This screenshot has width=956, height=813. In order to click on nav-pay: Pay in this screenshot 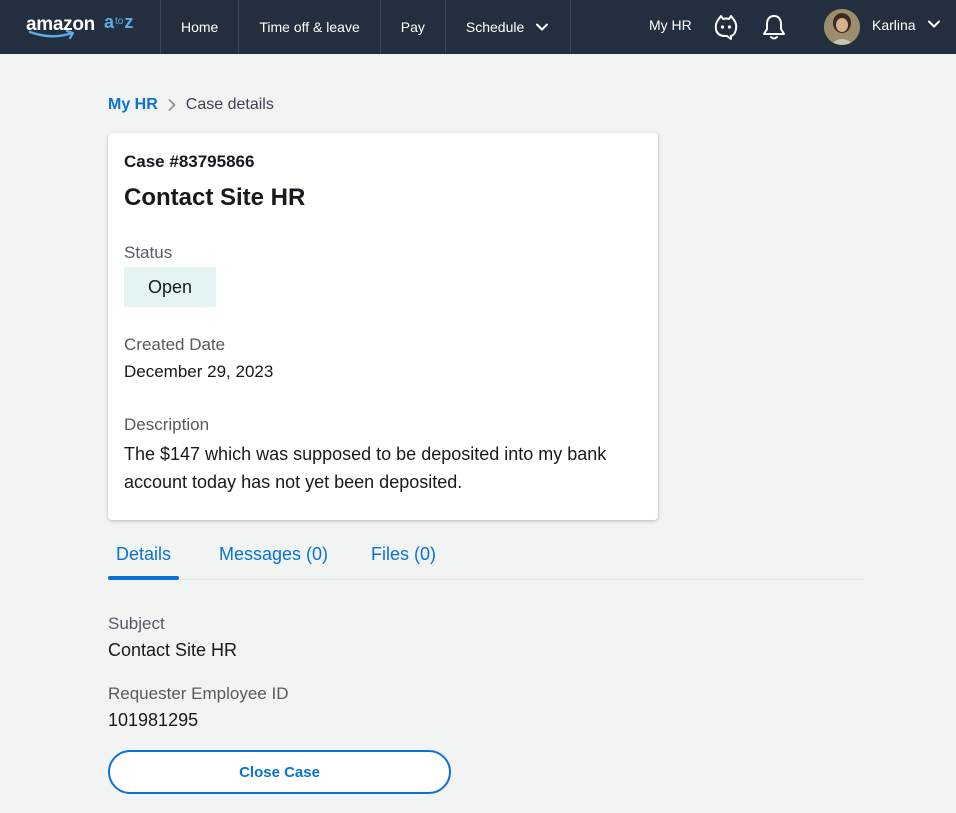, I will do `click(412, 27)`.